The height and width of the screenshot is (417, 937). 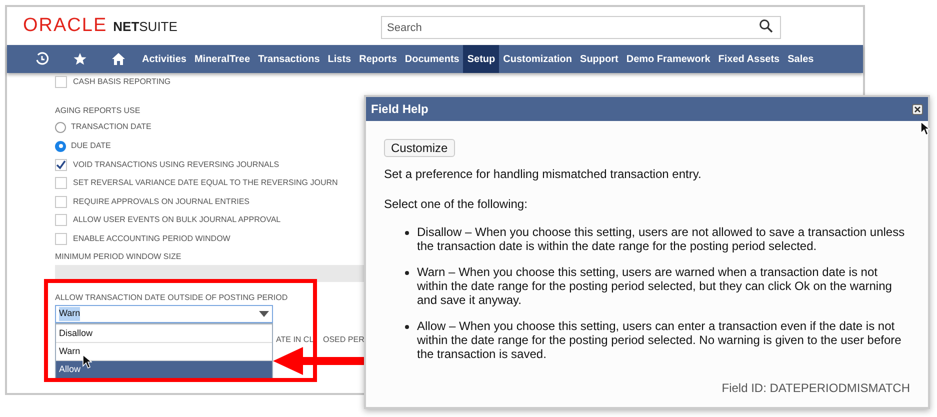 What do you see at coordinates (97, 110) in the screenshot?
I see `section-label: AGING REPORTS USE` at bounding box center [97, 110].